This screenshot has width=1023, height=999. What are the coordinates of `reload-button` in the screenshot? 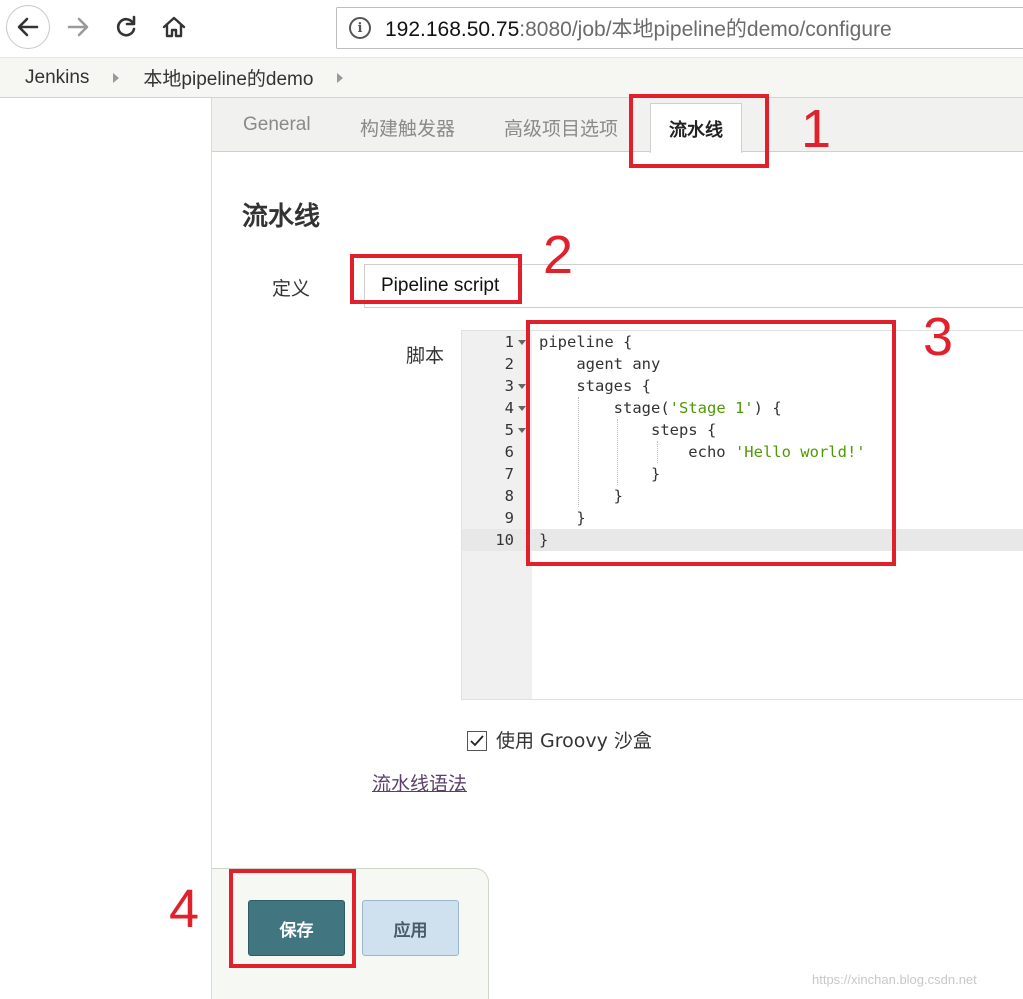 It's located at (126, 27).